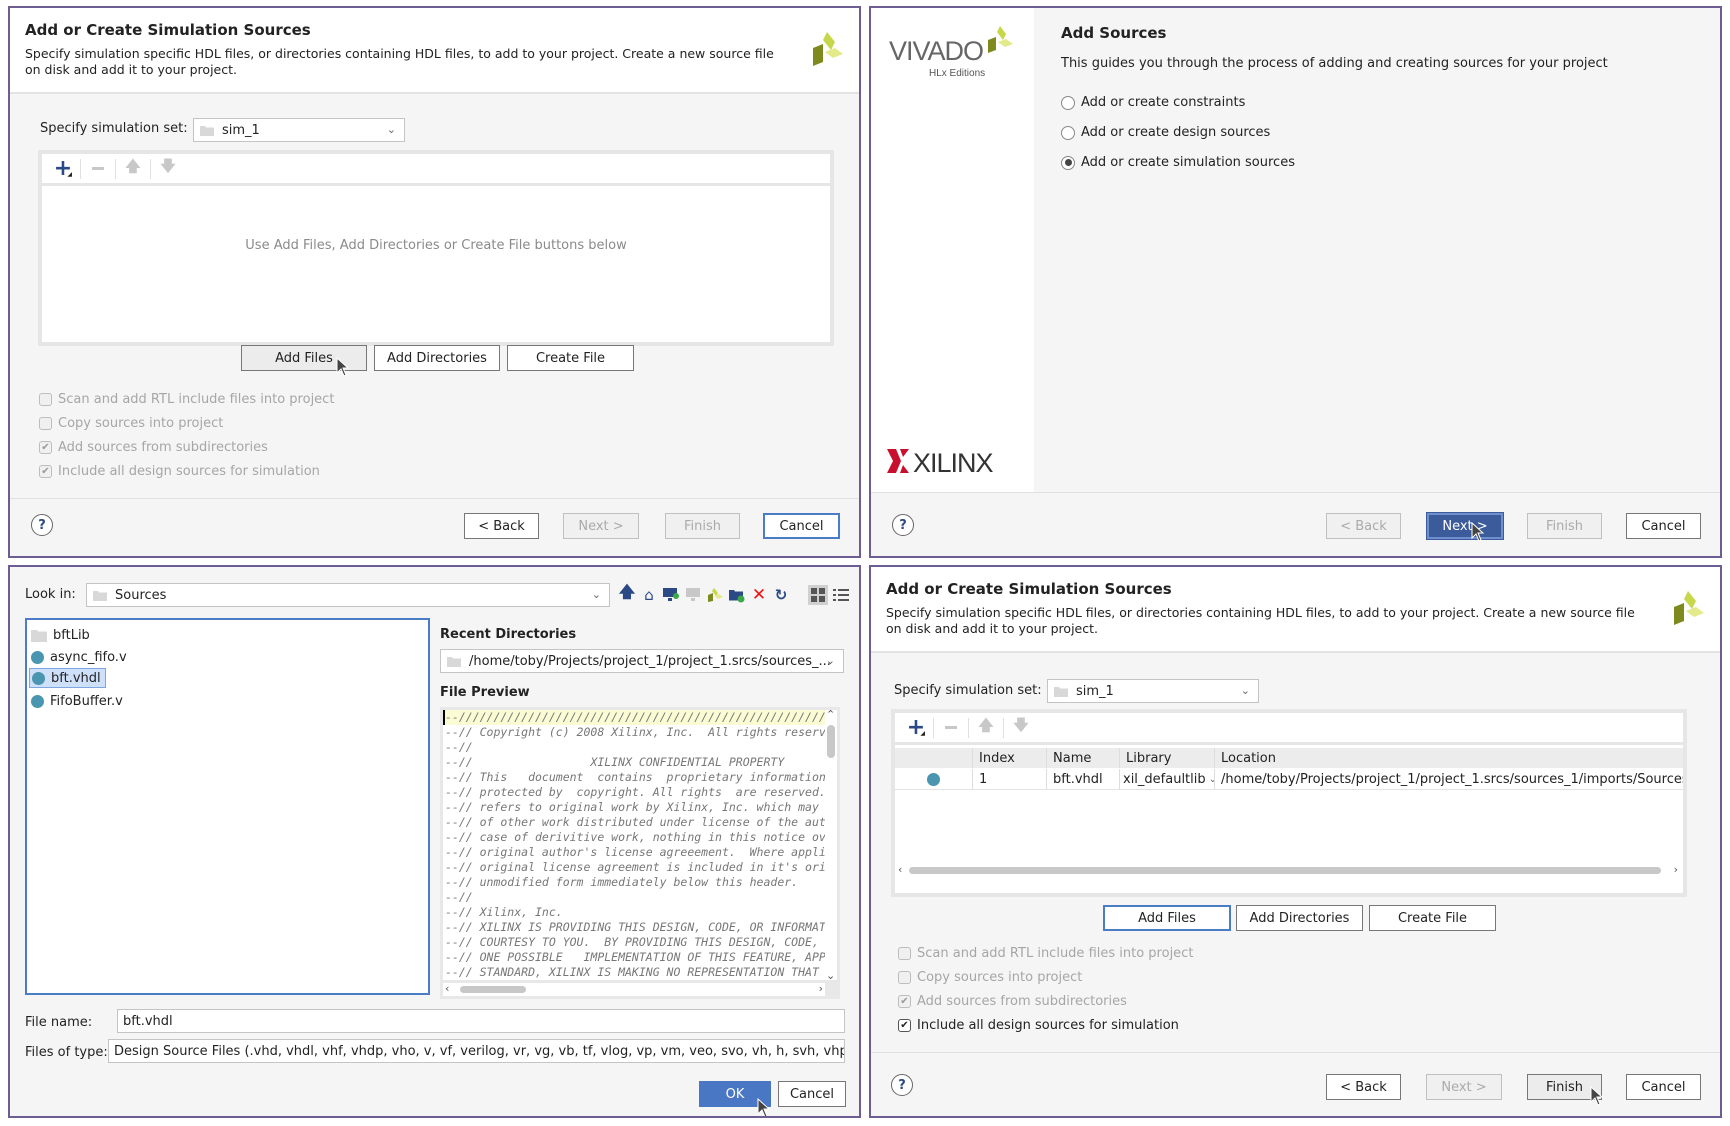 This screenshot has width=1730, height=1126. I want to click on file-name-input: bft.vhdl, so click(481, 1021).